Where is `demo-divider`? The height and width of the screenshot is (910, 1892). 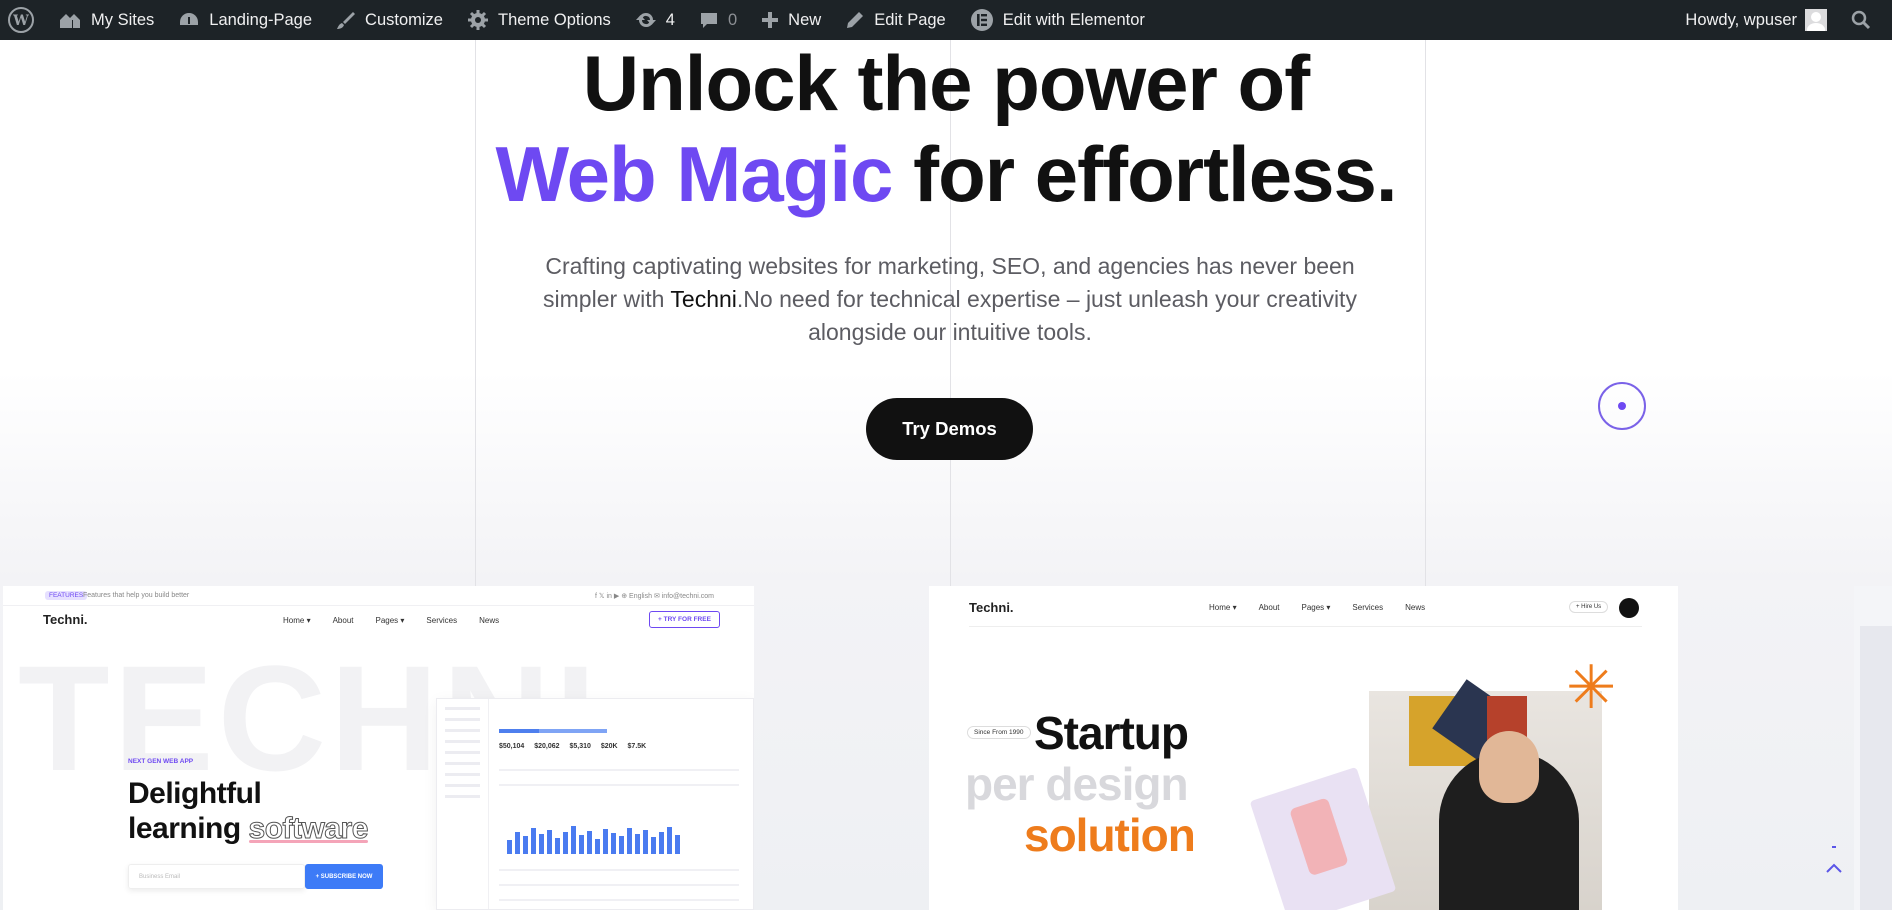 demo-divider is located at coordinates (1305, 626).